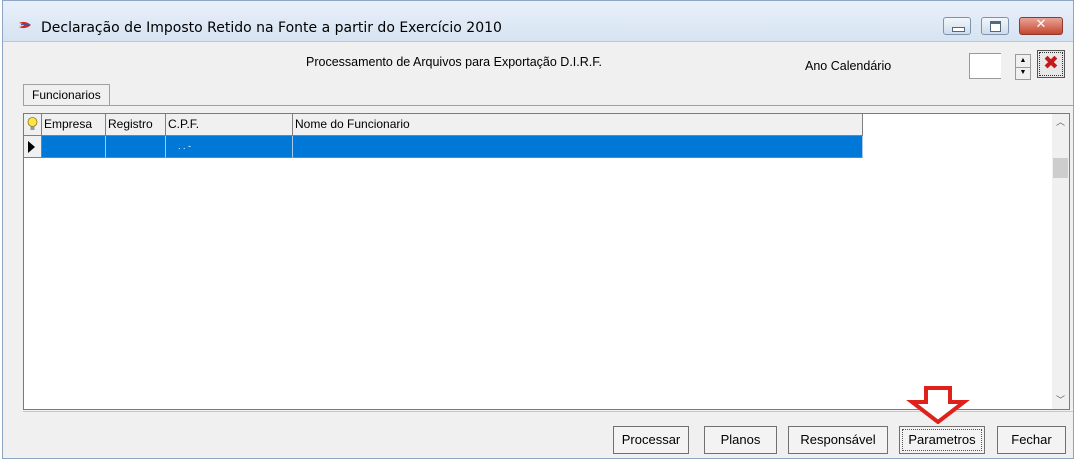 The height and width of the screenshot is (461, 1076). Describe the element at coordinates (838, 440) in the screenshot. I see `responsavel-button: Responsável` at that location.